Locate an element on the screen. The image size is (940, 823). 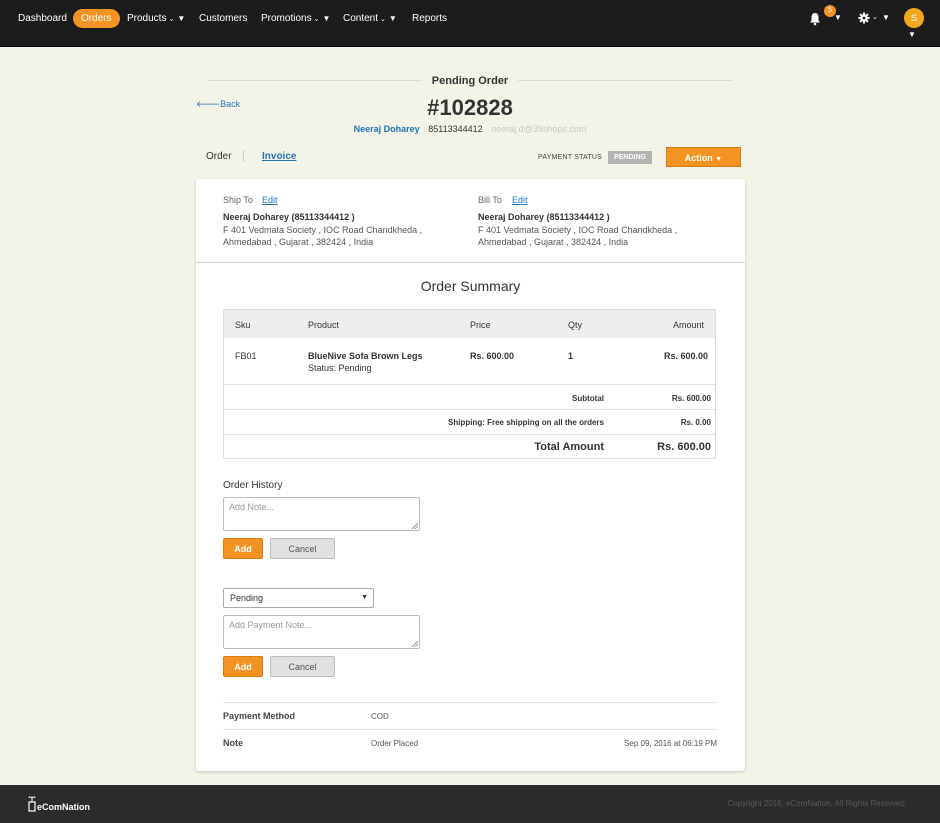
item-status: Status: Pending is located at coordinates (340, 368).